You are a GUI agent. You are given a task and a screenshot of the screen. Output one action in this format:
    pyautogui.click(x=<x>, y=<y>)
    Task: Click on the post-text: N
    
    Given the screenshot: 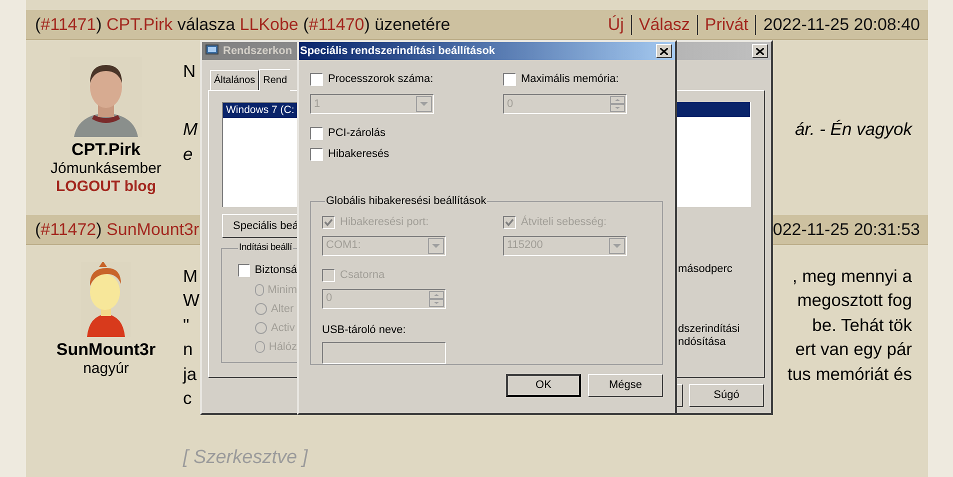 What is the action you would take?
    pyautogui.click(x=189, y=72)
    